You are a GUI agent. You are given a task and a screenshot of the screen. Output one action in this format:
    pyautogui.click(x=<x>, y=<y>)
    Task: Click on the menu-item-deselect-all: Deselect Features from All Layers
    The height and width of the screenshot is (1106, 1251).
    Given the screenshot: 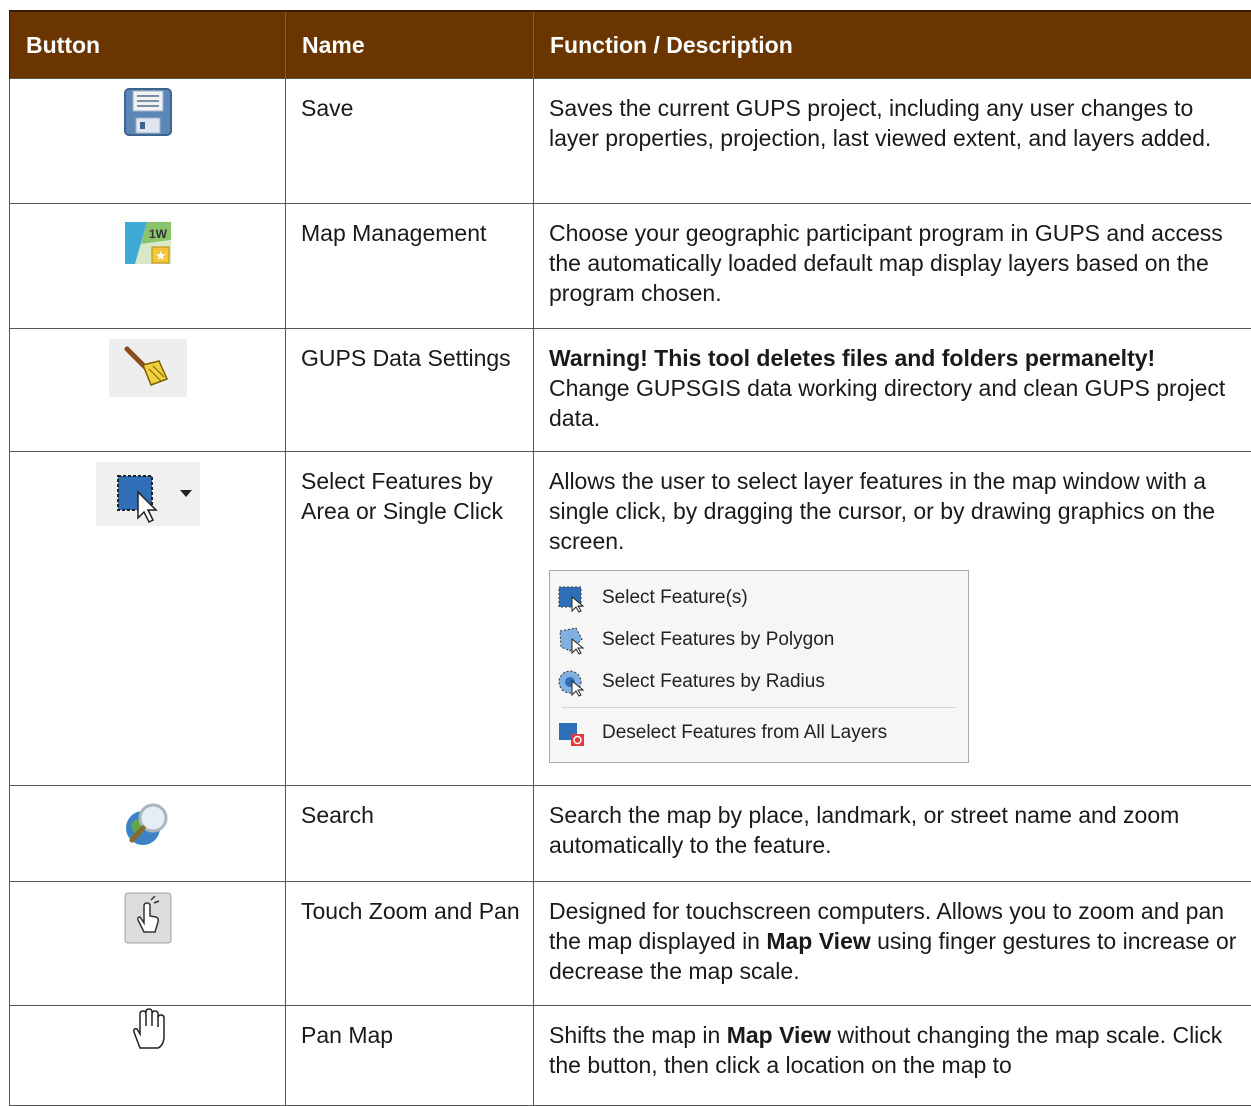 What is the action you would take?
    pyautogui.click(x=759, y=733)
    